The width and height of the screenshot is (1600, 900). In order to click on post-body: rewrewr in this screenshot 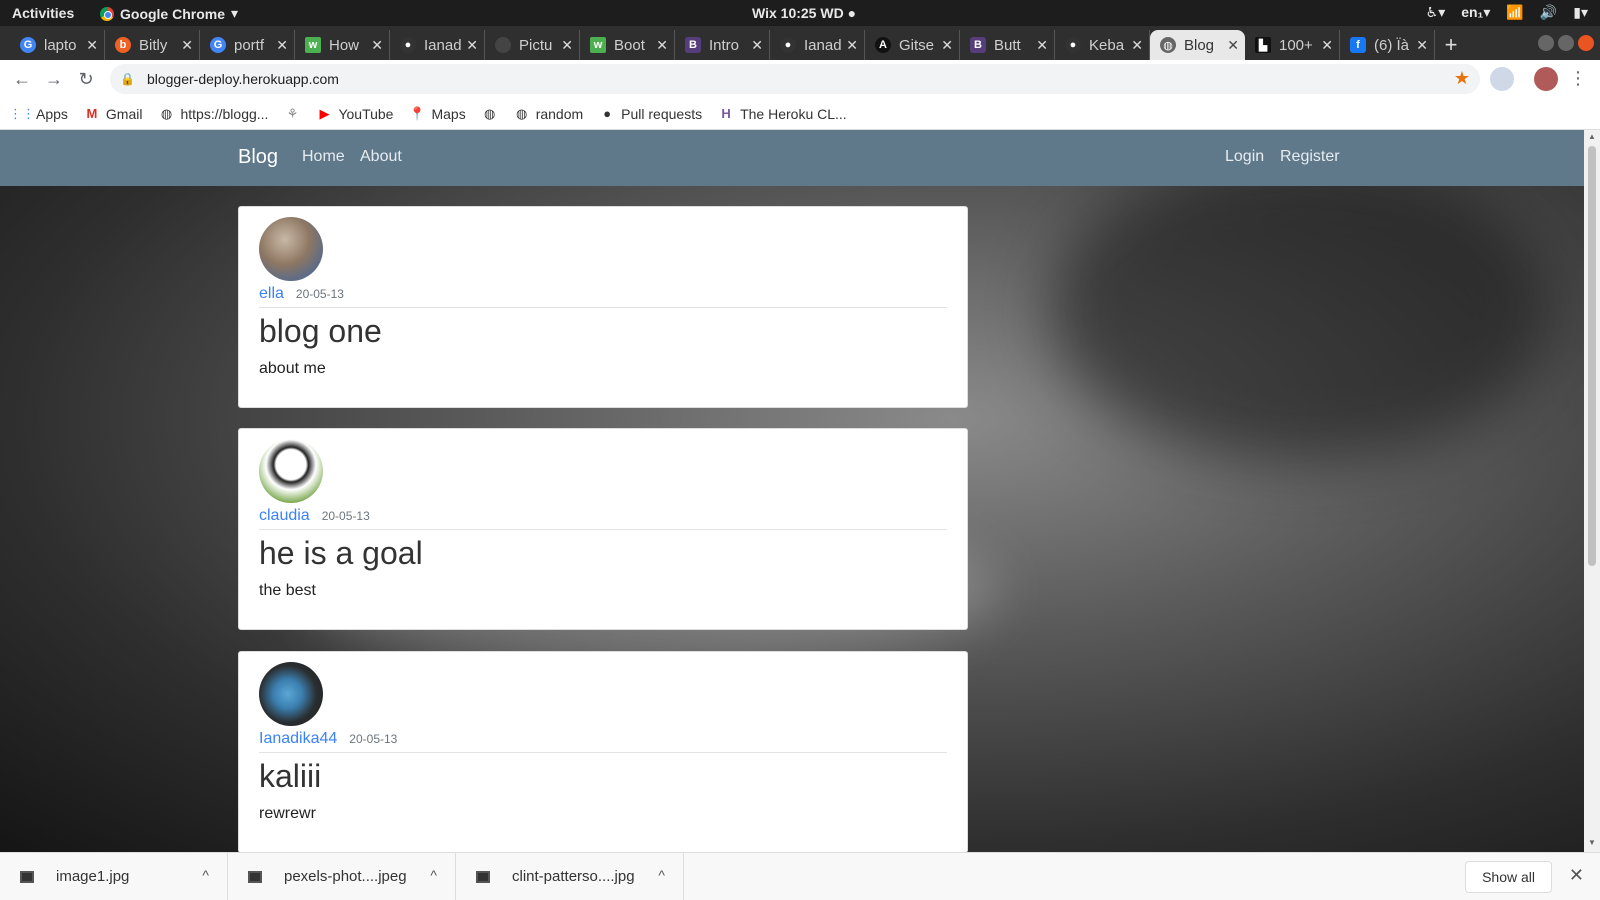, I will do `click(287, 813)`.